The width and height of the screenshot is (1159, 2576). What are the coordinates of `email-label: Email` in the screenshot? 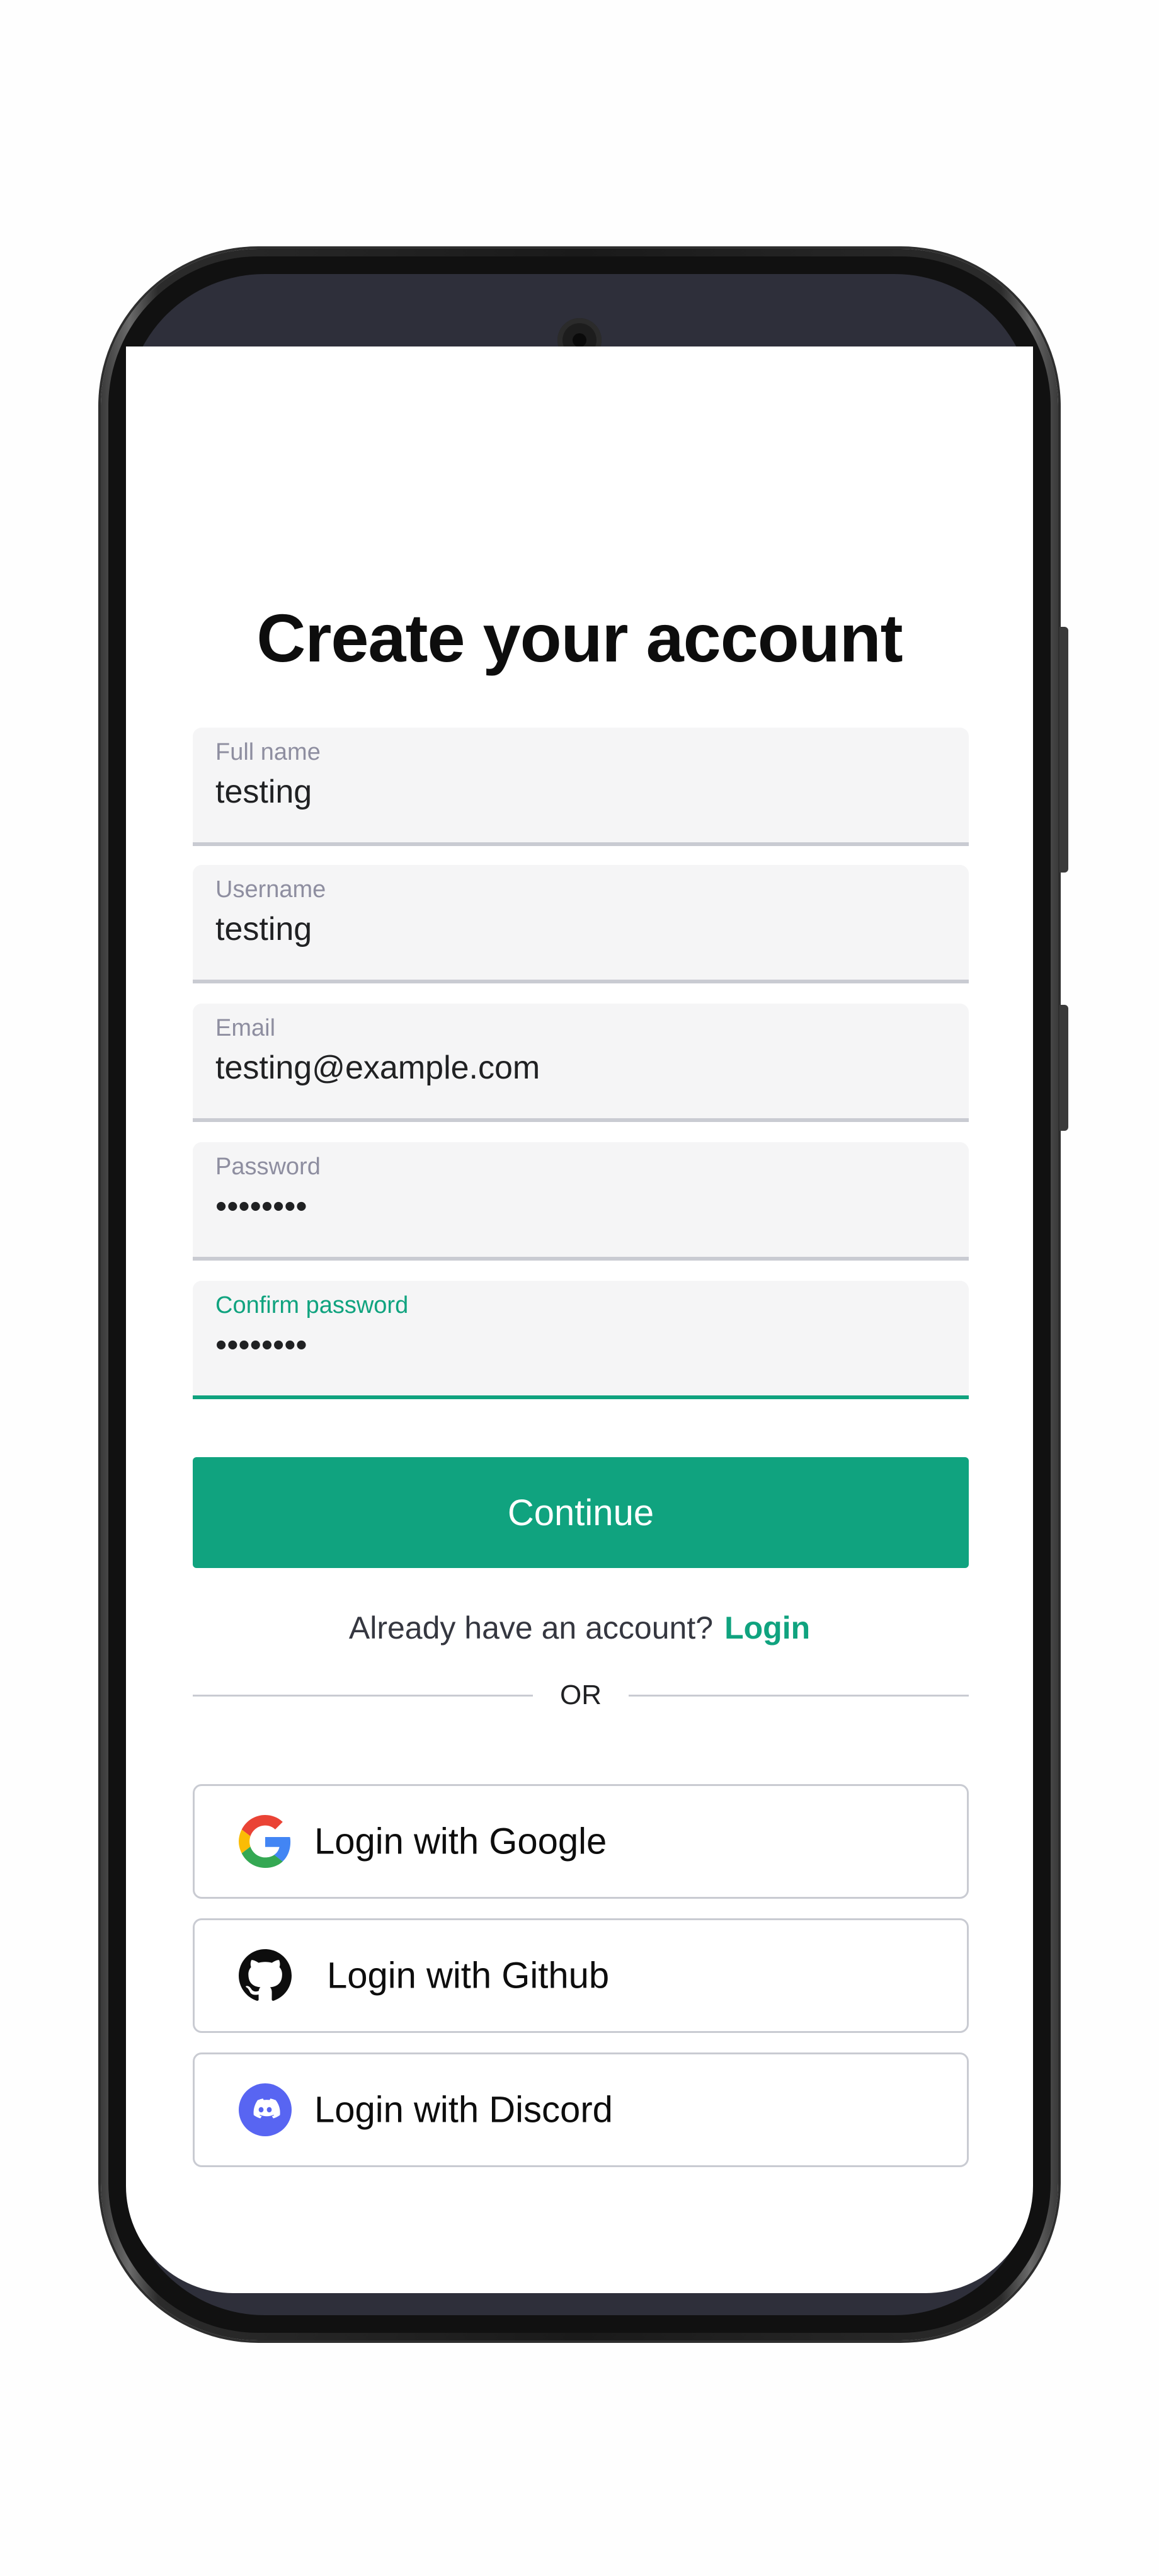 It's located at (246, 1028).